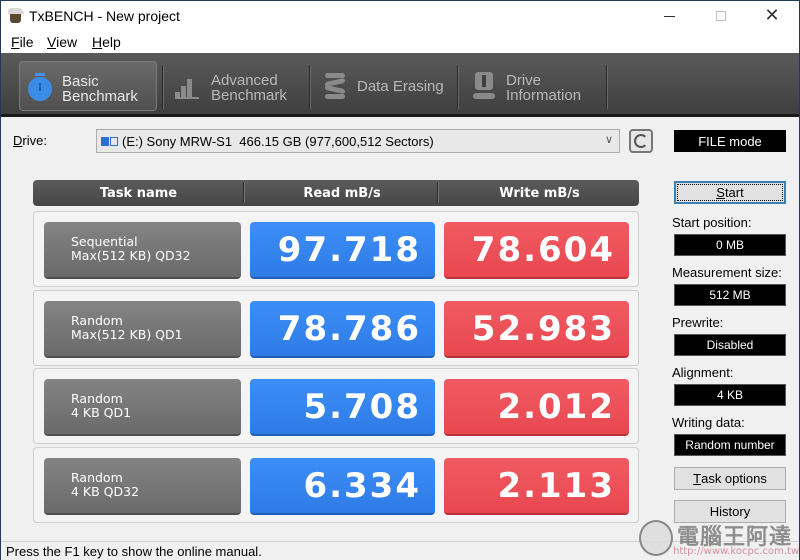  I want to click on drive-label: Drive:, so click(30, 140).